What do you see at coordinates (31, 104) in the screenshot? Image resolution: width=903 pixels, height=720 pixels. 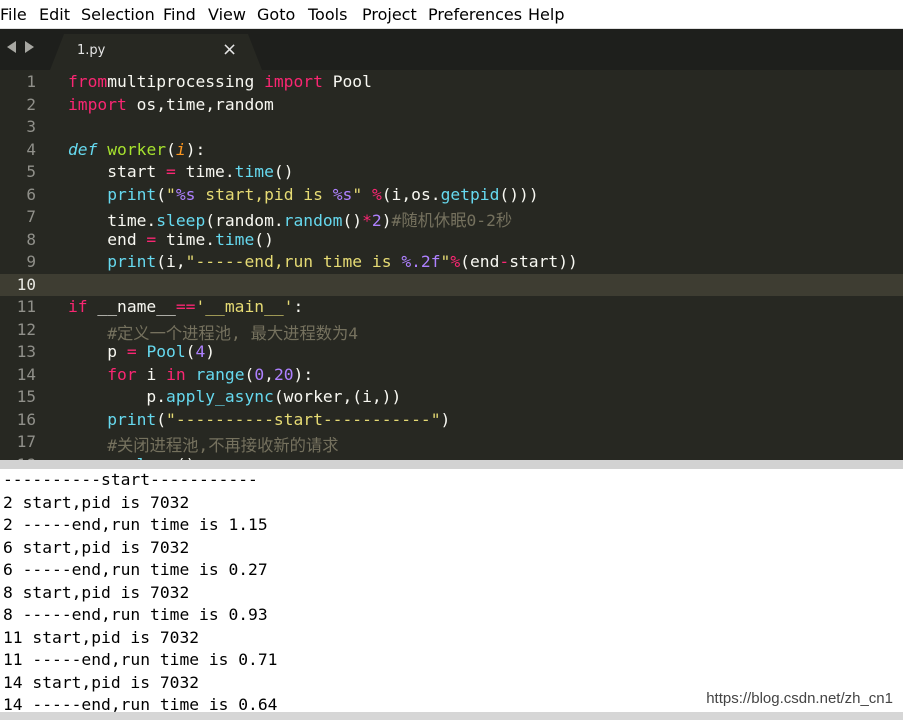 I see `line-number: 2` at bounding box center [31, 104].